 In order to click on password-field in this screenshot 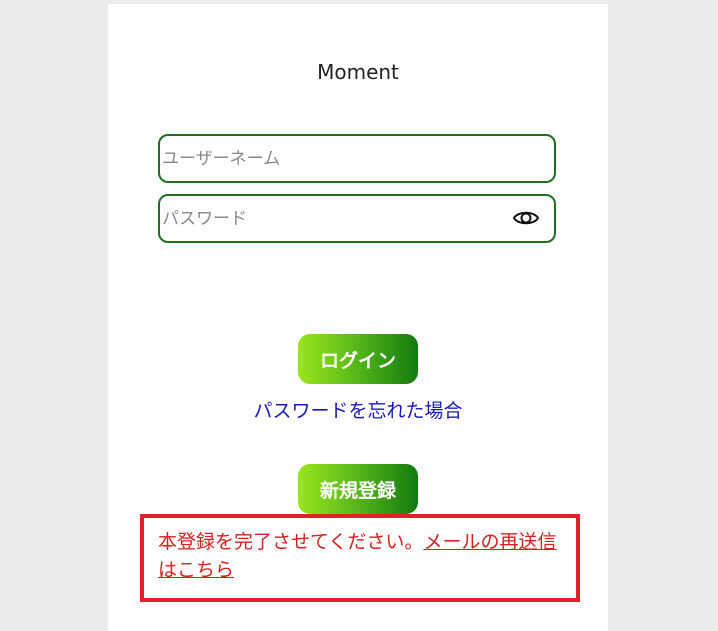, I will do `click(357, 218)`.